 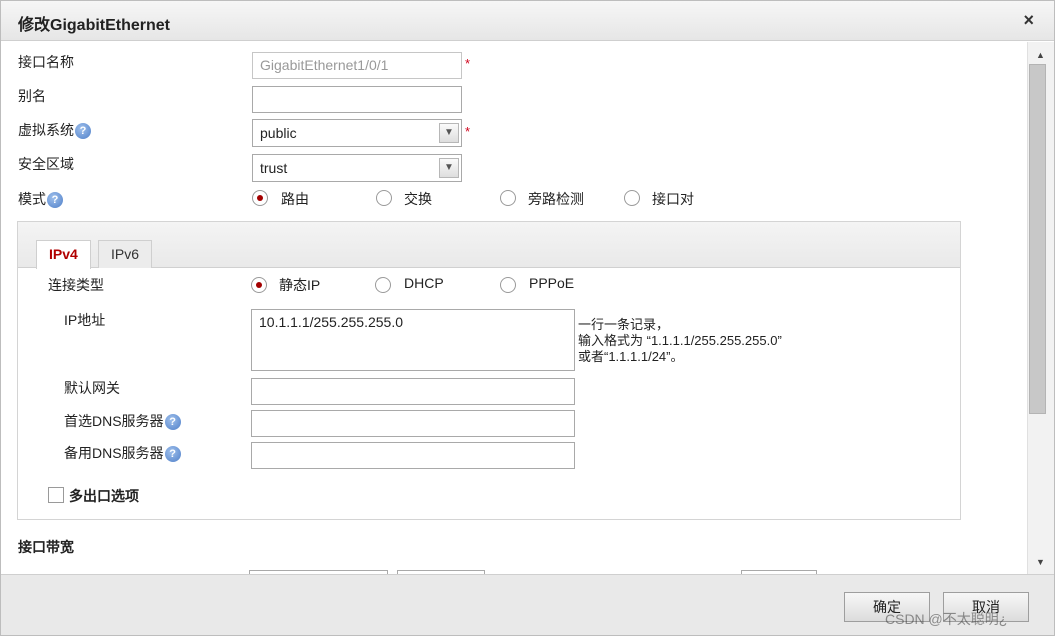 I want to click on conn-radio-dhcp, so click(x=383, y=285).